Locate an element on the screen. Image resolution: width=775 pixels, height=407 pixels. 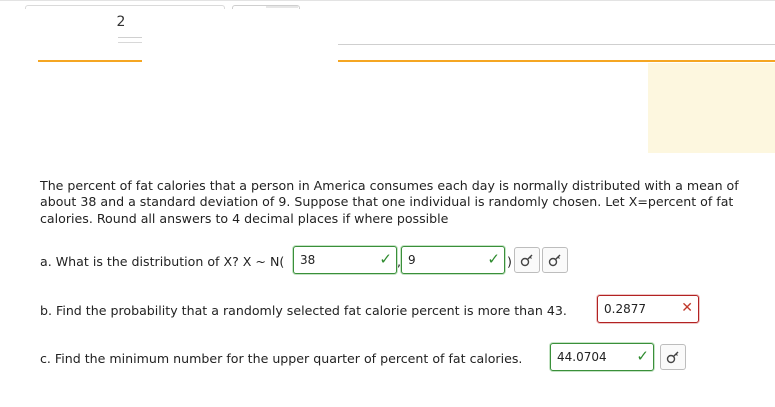
mean-input: 38 ✓ is located at coordinates (345, 260).